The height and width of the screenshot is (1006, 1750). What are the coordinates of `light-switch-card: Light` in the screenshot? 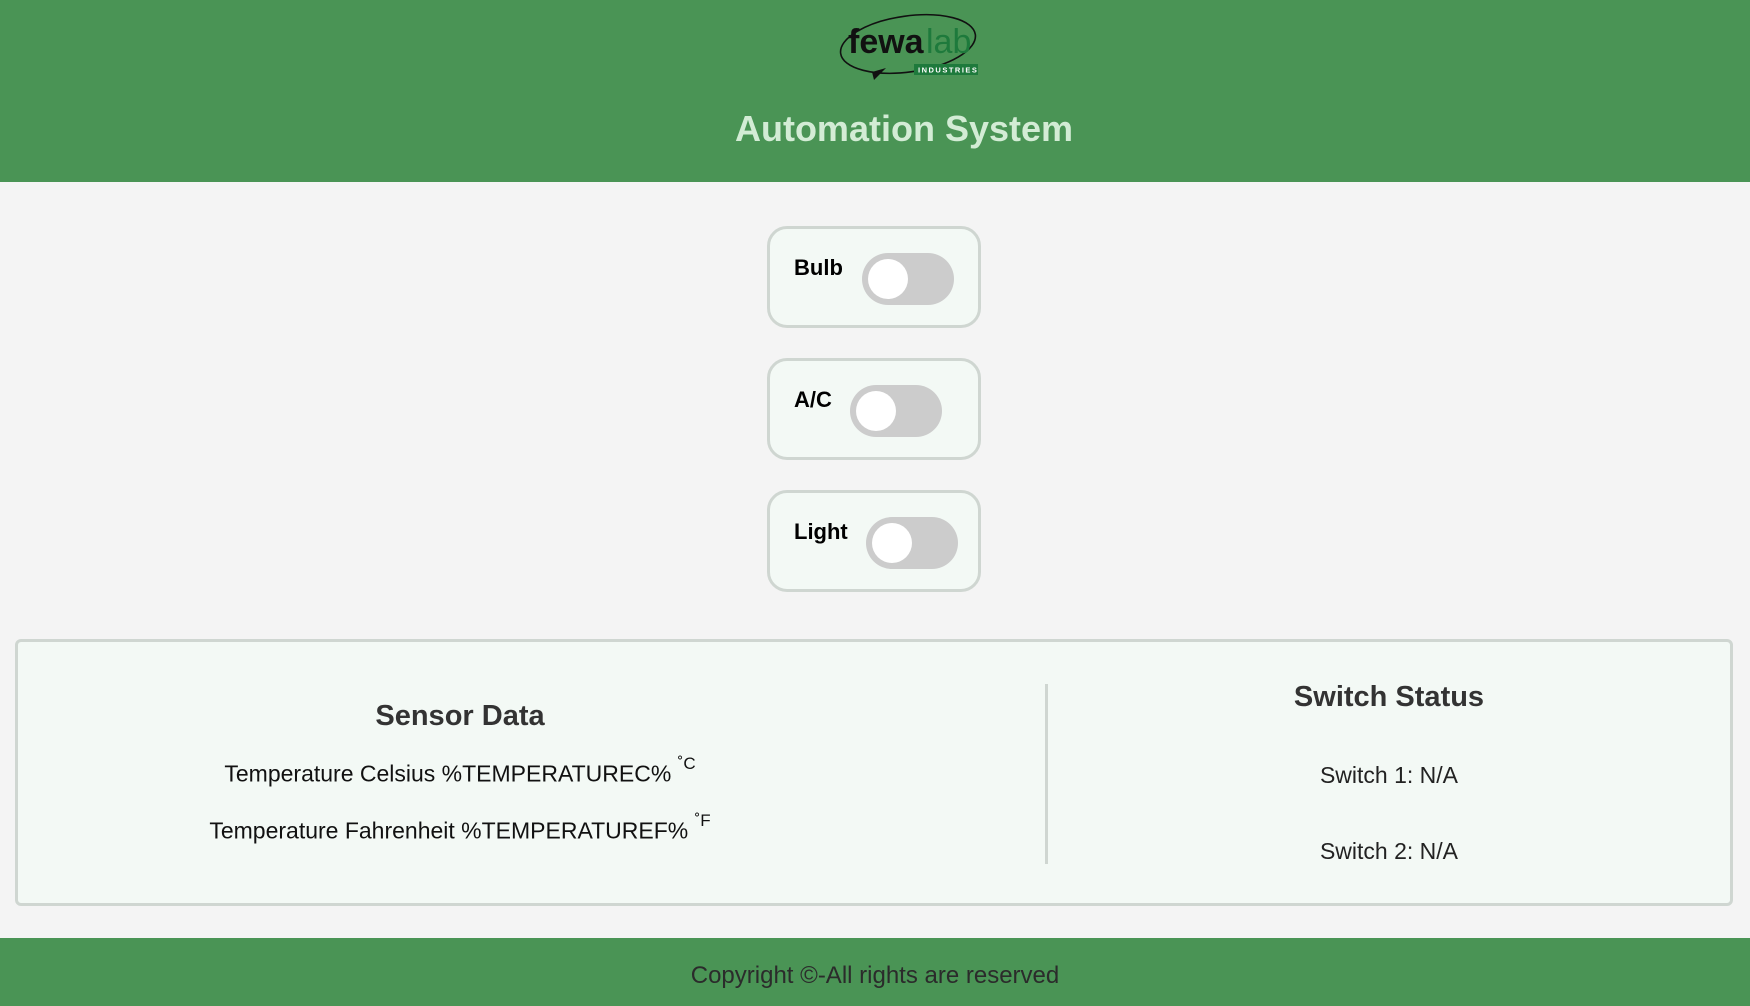 It's located at (874, 541).